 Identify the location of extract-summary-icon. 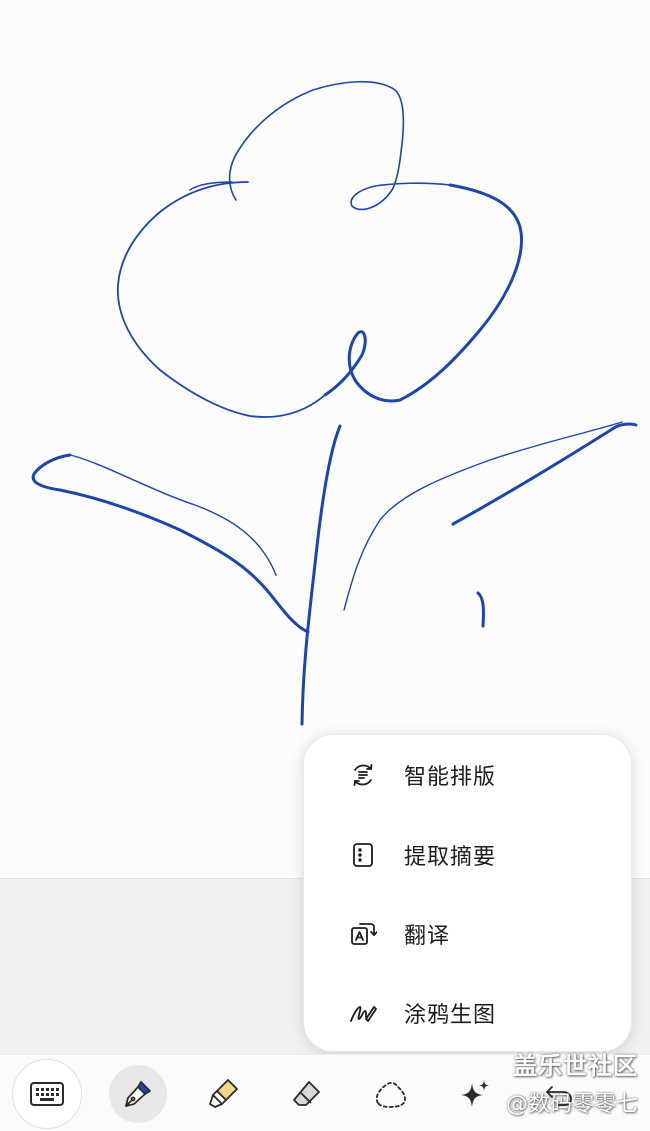
(363, 855).